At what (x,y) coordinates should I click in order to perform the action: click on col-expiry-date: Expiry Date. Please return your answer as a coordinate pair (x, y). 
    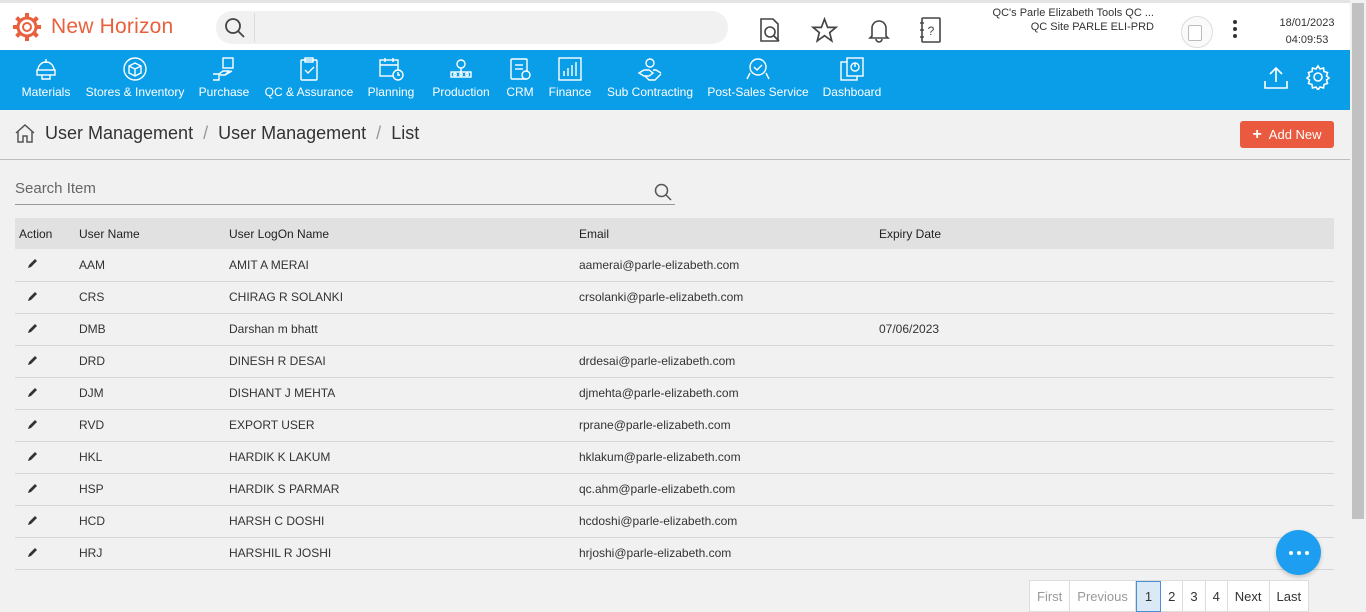
    Looking at the image, I should click on (1104, 233).